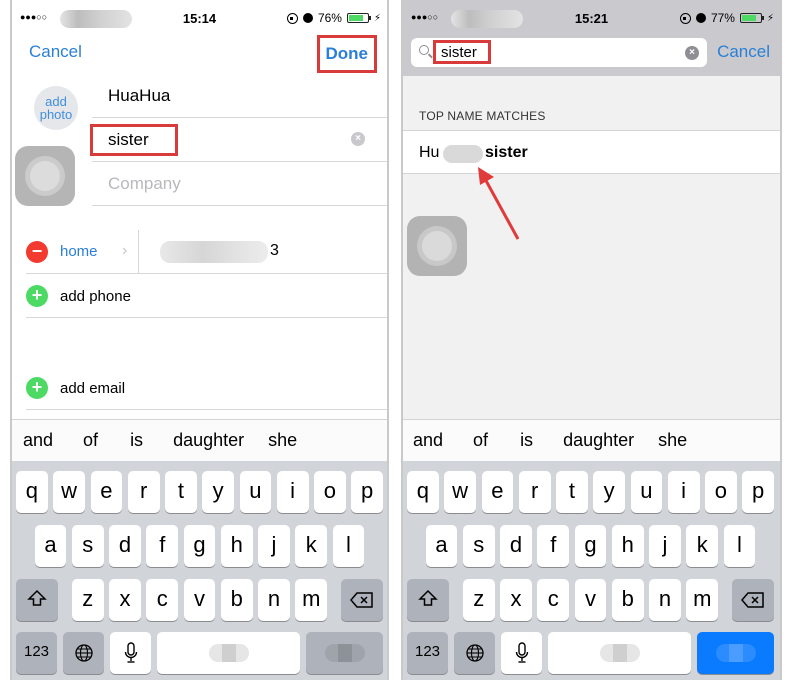 The width and height of the screenshot is (791, 690). Describe the element at coordinates (346, 54) in the screenshot. I see `done-button: Done` at that location.